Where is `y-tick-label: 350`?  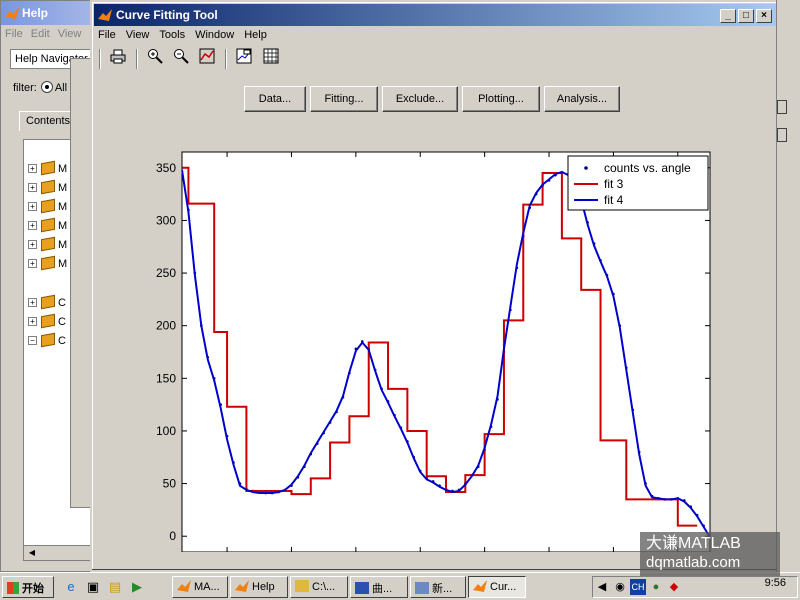 y-tick-label: 350 is located at coordinates (166, 168).